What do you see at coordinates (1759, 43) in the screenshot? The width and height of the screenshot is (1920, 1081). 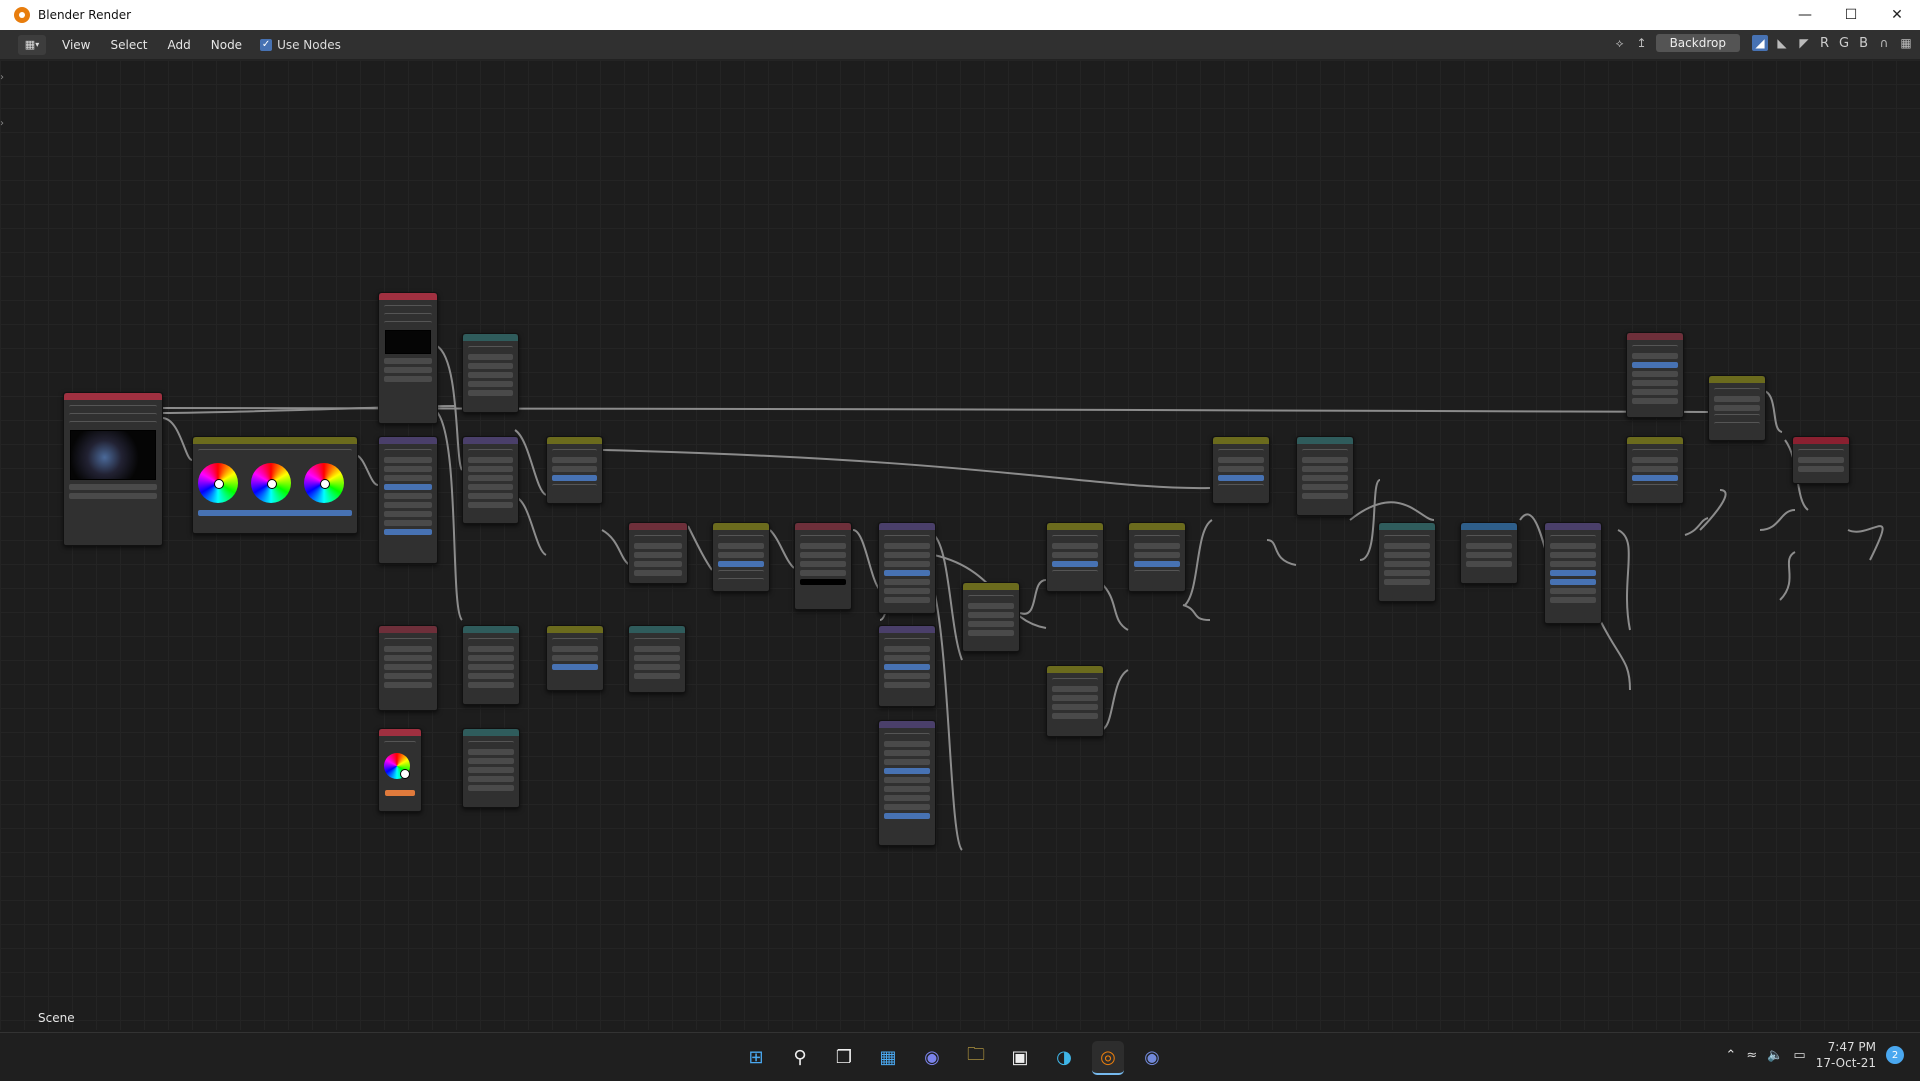 I see `display-channels-icon: ◢` at bounding box center [1759, 43].